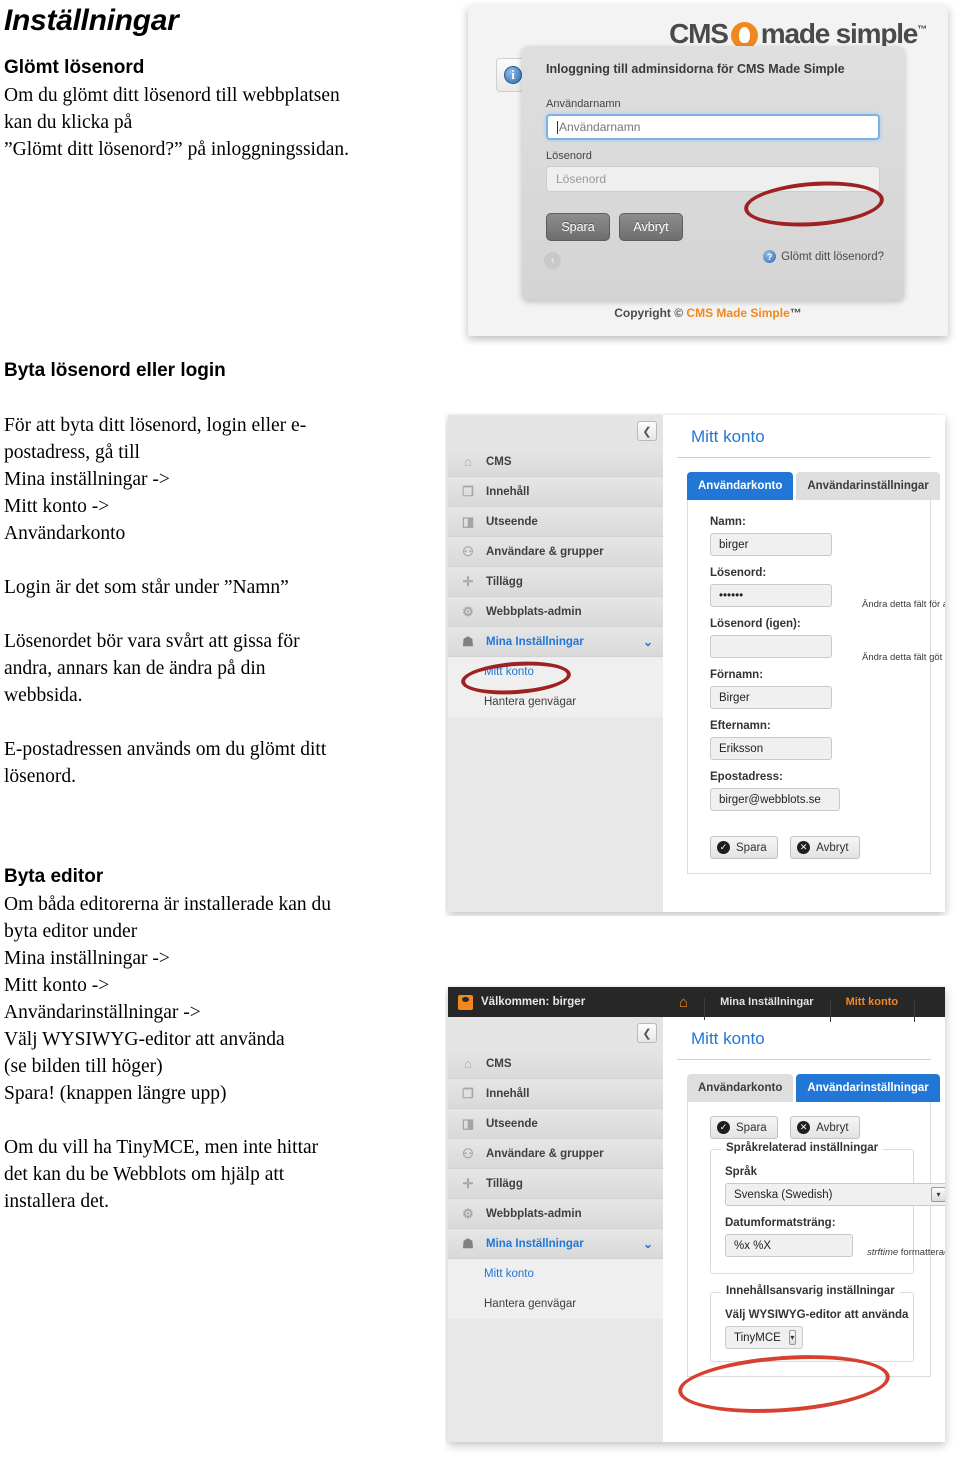 This screenshot has width=960, height=1457. Describe the element at coordinates (578, 227) in the screenshot. I see `save-button: Spara` at that location.